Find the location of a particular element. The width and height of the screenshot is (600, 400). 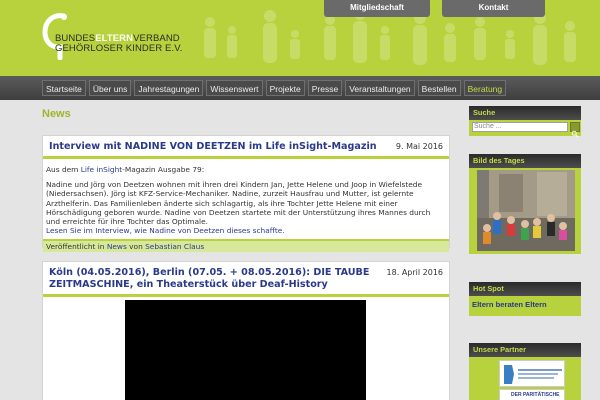

nav-item-jahrestagungen: Jahrestagungen is located at coordinates (169, 88).